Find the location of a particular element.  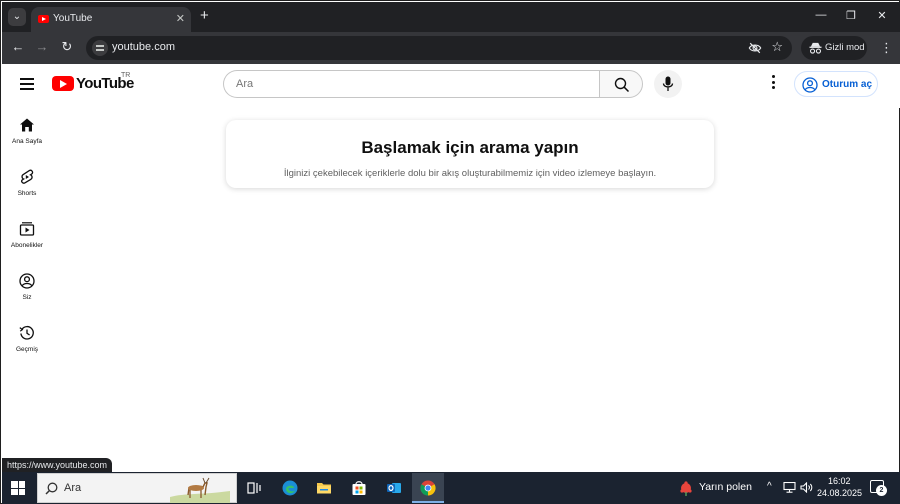

edge-icon is located at coordinates (290, 488).